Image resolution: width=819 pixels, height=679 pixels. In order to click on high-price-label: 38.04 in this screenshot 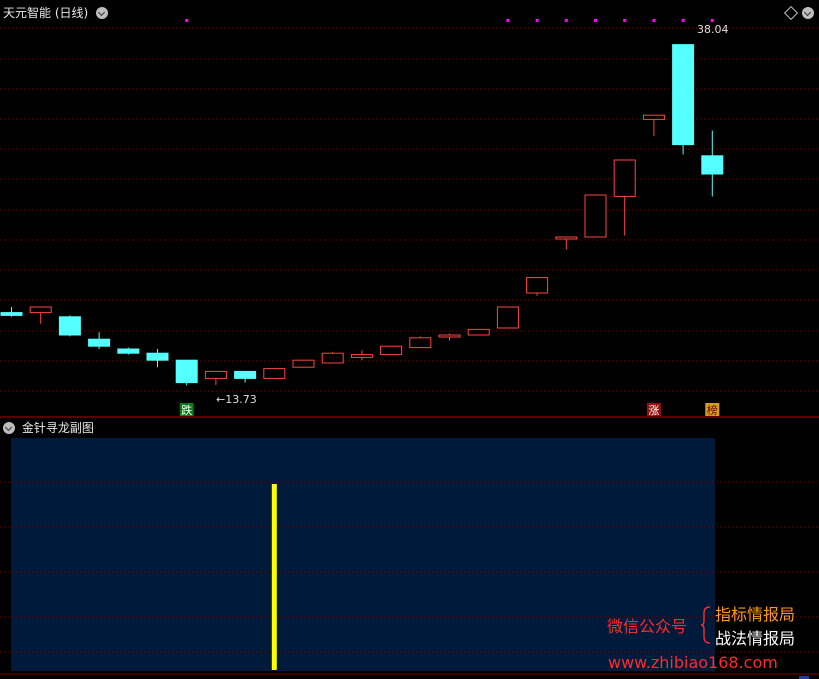, I will do `click(713, 29)`.